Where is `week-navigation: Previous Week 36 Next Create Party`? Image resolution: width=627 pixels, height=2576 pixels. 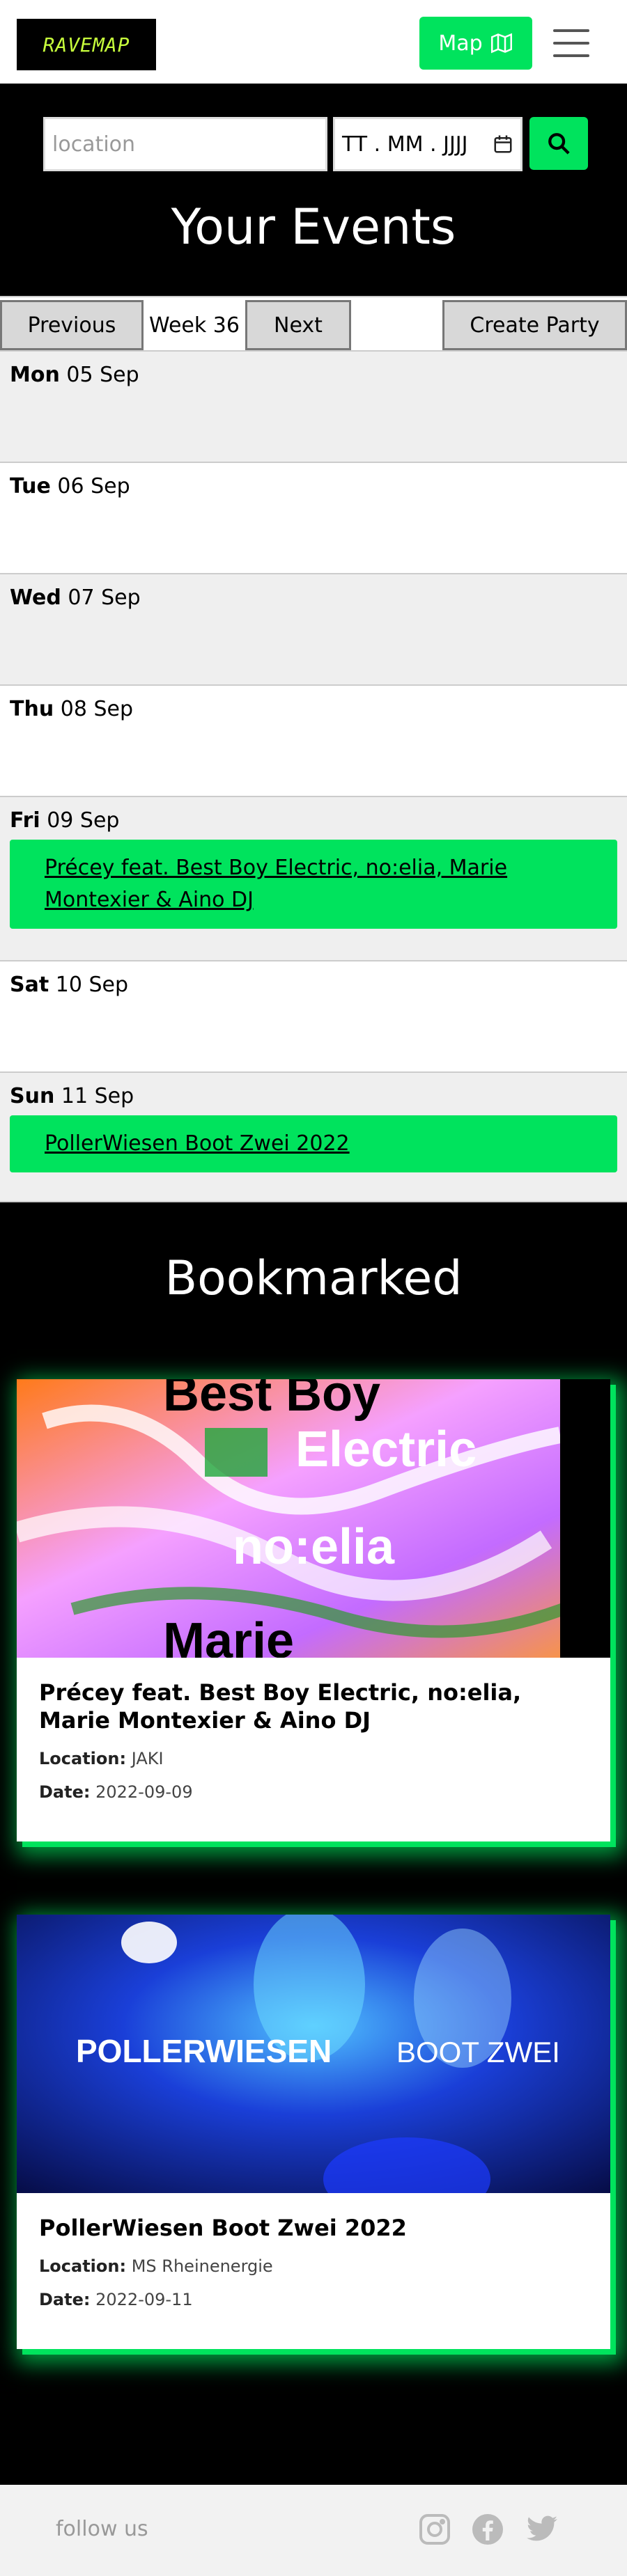 week-navigation: Previous Week 36 Next Create Party is located at coordinates (313, 324).